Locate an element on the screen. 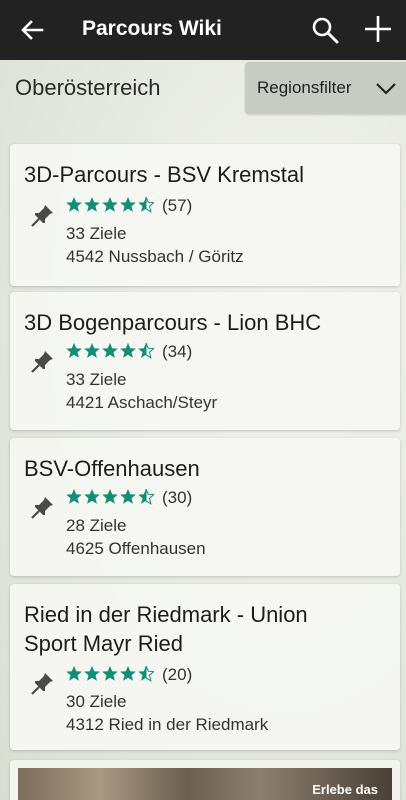 The image size is (406, 800). target-count: 30 Ziele is located at coordinates (96, 701).